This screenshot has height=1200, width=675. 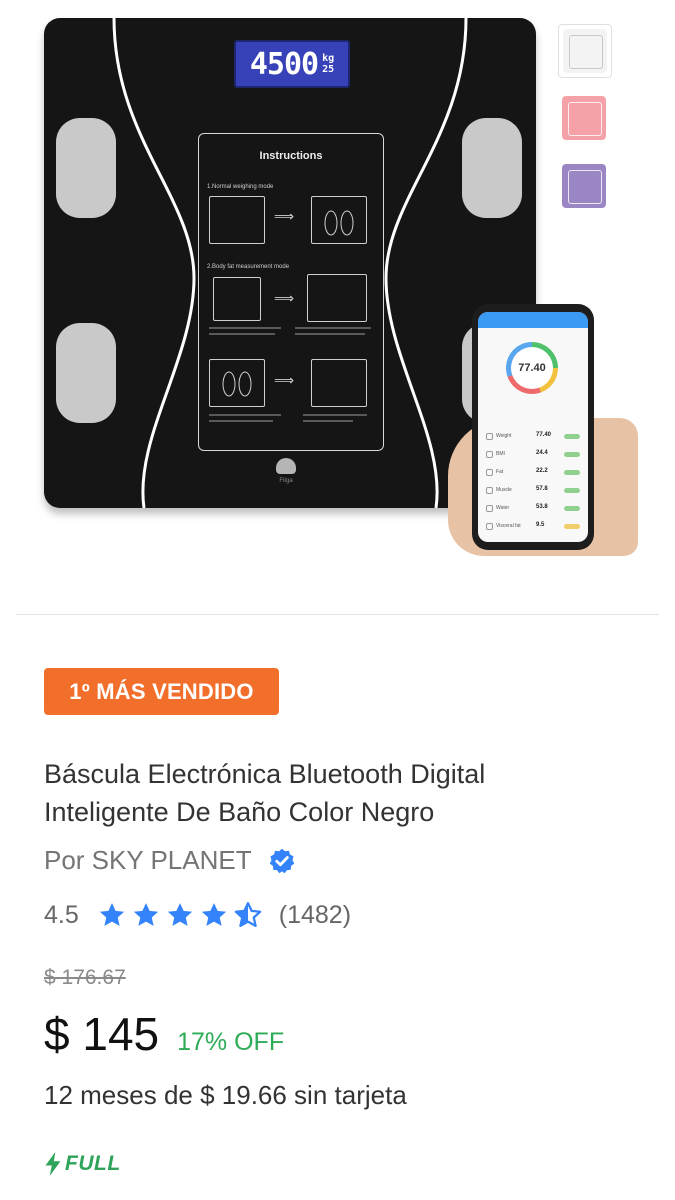 I want to click on review-count: (1482), so click(x=315, y=915).